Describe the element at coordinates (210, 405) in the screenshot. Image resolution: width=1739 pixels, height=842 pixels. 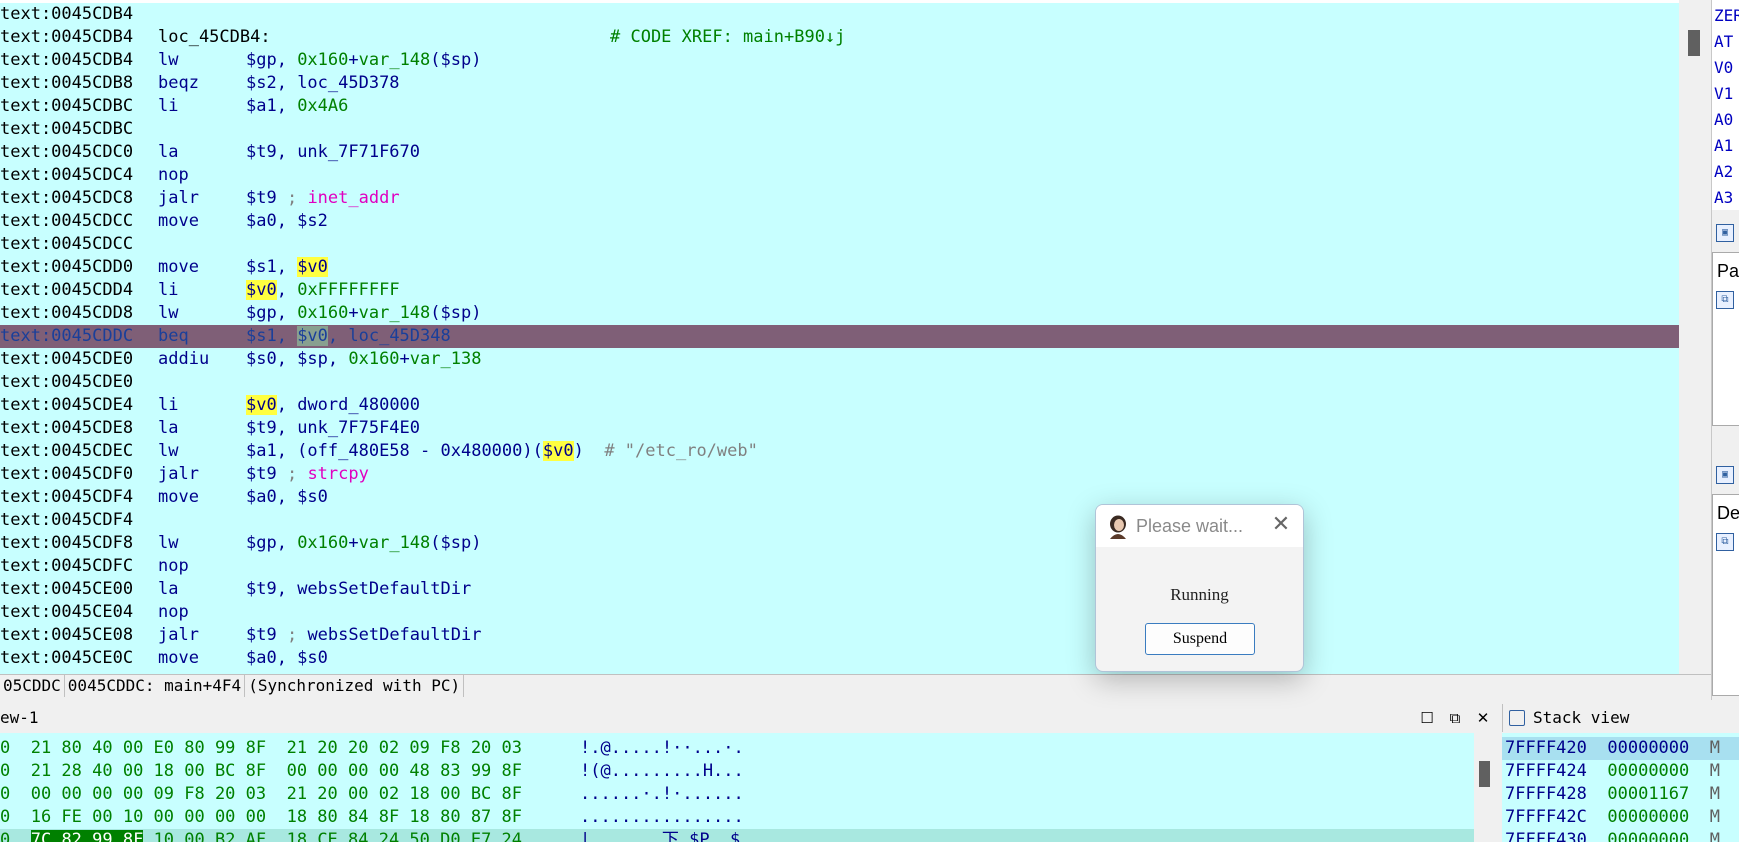
I see `code-line: text:0045CDE4 li $v0, dword_480000` at that location.